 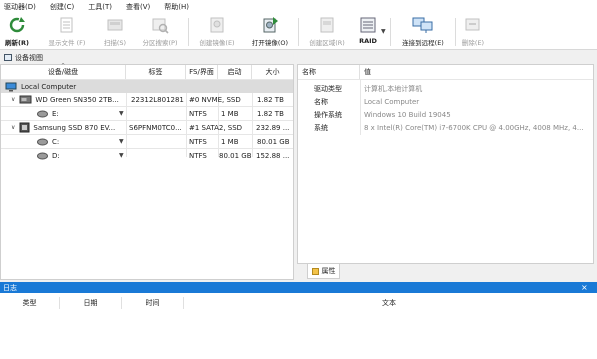 I want to click on log-column-date: 日期, so click(x=91, y=303).